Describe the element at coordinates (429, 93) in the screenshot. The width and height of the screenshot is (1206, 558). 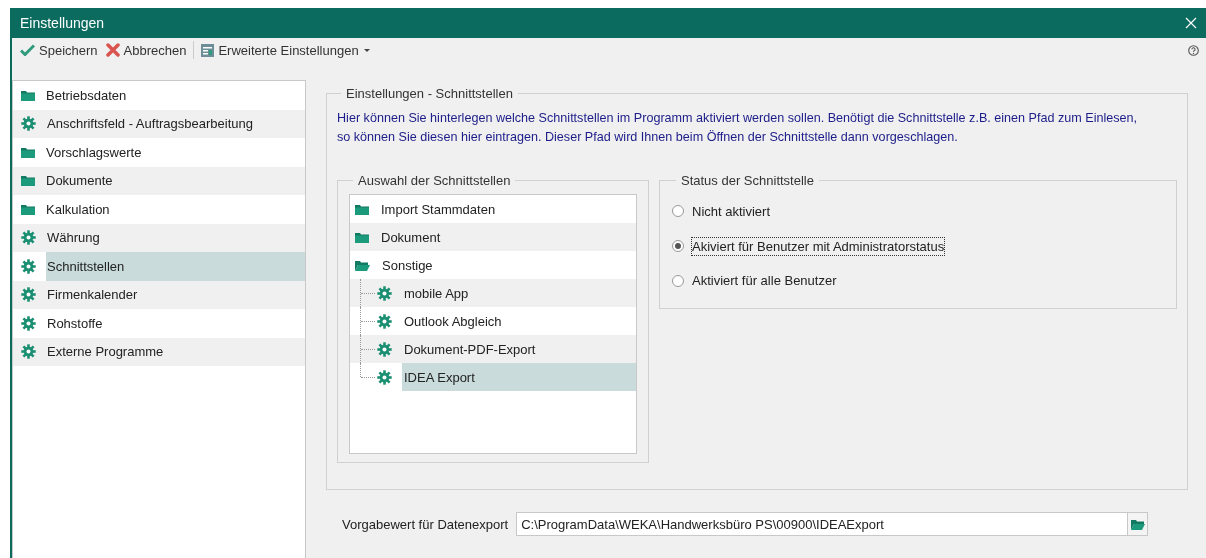
I see `group-title: Einstellungen - Schnittstellen` at that location.